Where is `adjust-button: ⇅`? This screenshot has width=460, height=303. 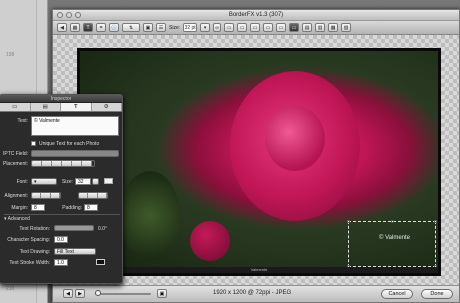
adjust-button: ⇅ is located at coordinates (131, 27).